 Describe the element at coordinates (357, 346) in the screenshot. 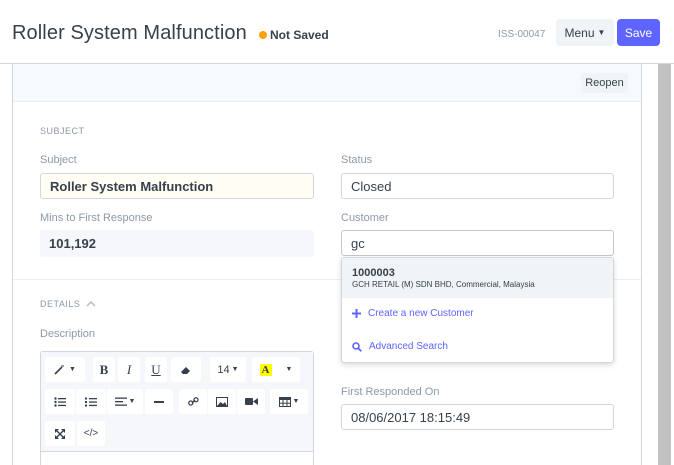

I see `search-icon` at that location.